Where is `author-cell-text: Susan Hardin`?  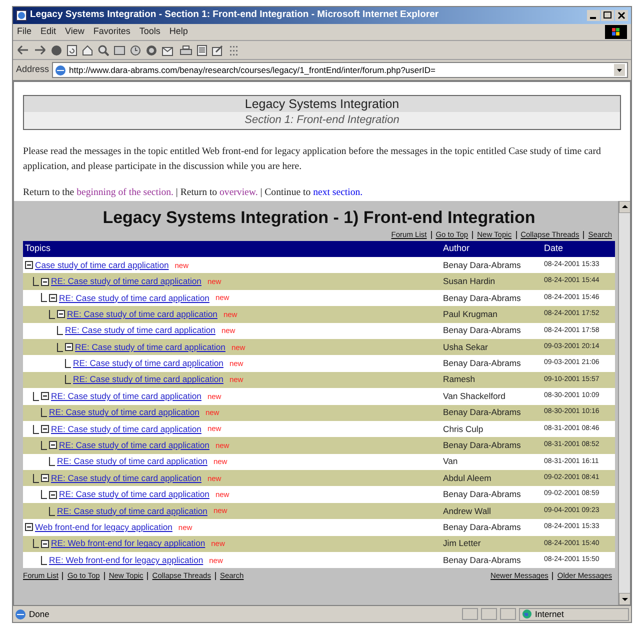
author-cell-text: Susan Hardin is located at coordinates (469, 281).